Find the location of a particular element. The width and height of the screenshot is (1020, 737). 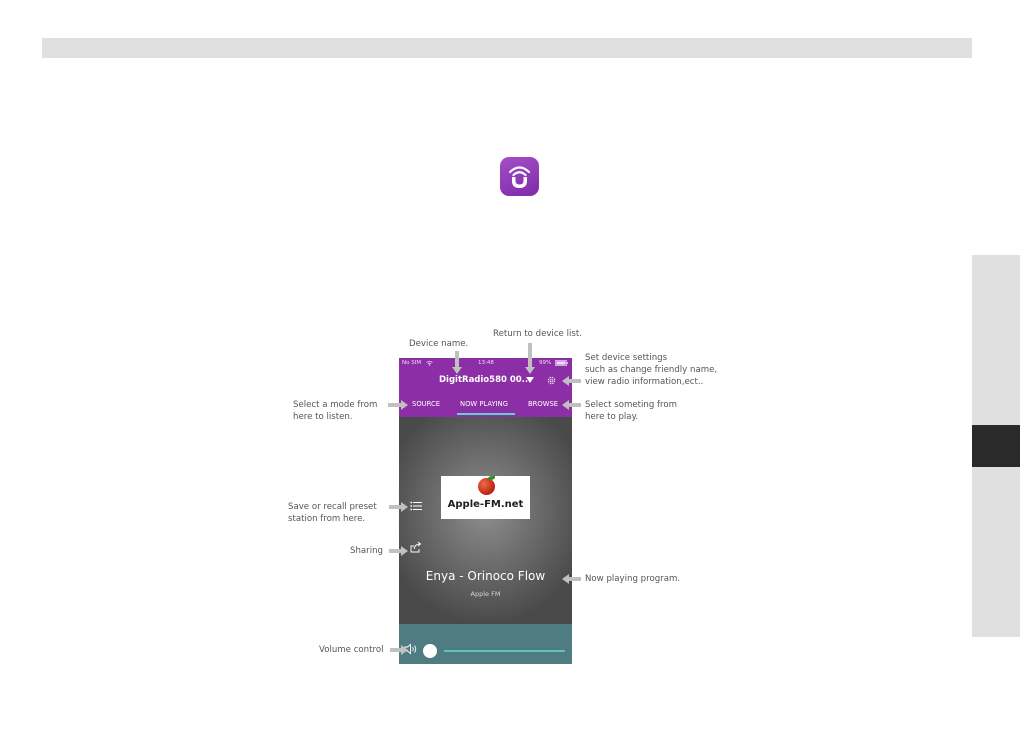

track-title: Enya - Orinoco Flow is located at coordinates (485, 576).